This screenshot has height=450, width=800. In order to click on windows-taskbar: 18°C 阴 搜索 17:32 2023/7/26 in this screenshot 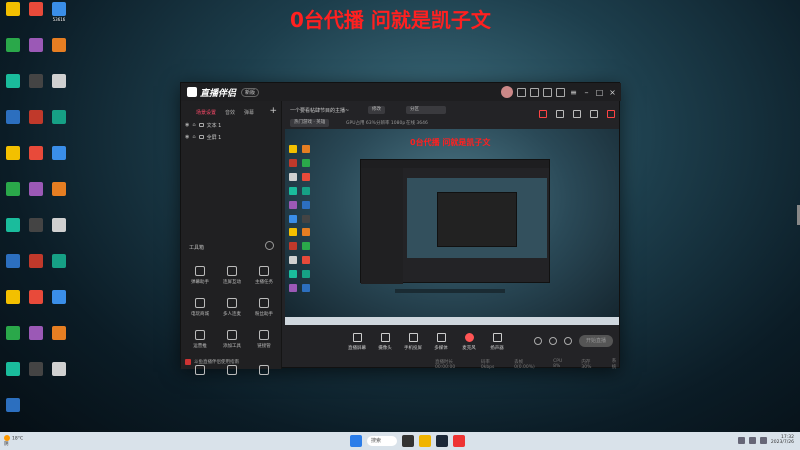, I will do `click(400, 441)`.